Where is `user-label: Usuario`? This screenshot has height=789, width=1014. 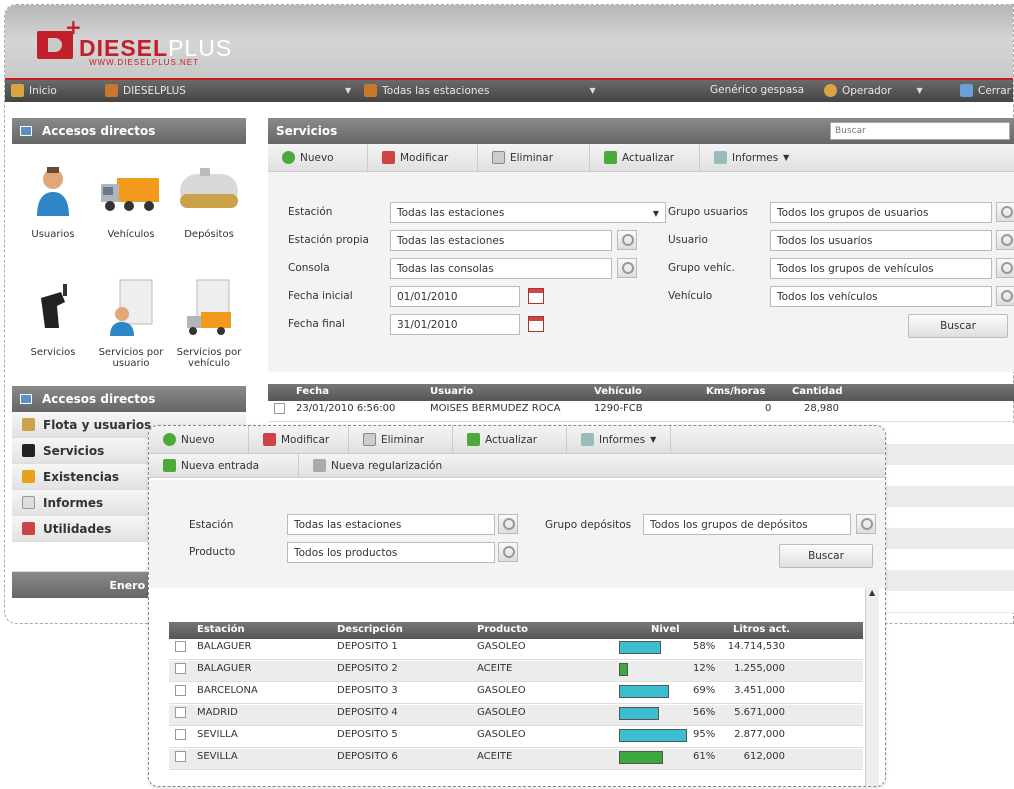
user-label: Usuario is located at coordinates (688, 240).